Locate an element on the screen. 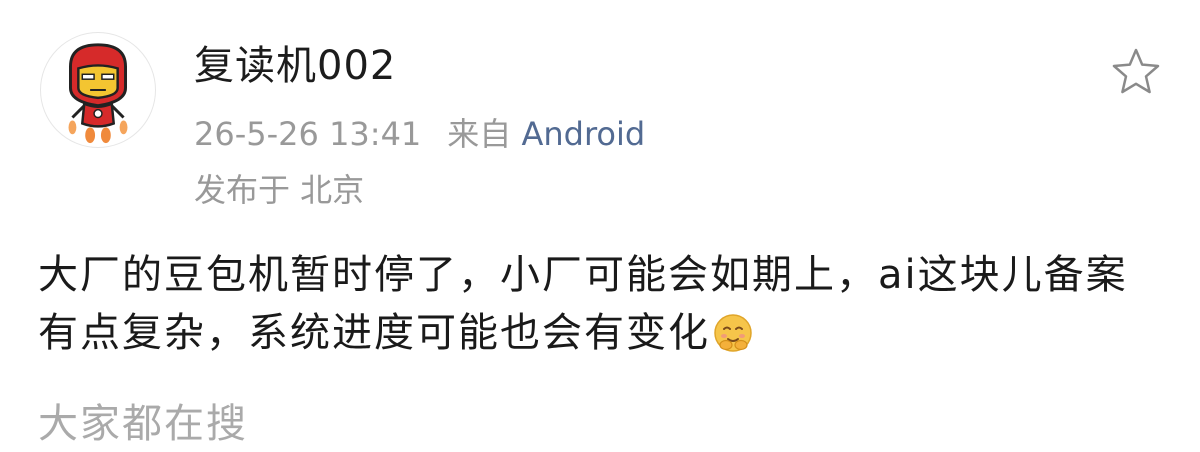 The width and height of the screenshot is (1200, 452). post-location: 发布于 北京 is located at coordinates (279, 190).